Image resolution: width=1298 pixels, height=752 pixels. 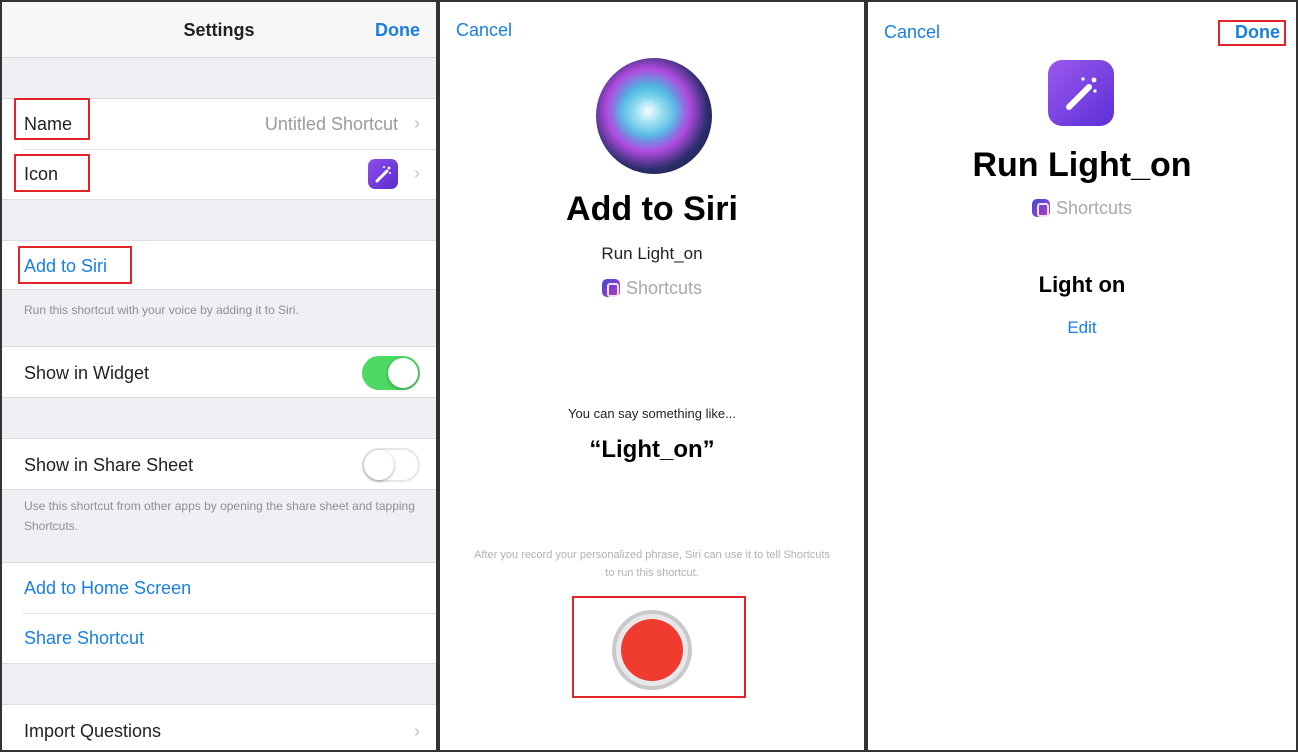 I want to click on add-home-screen-link: Add to Home Screen, so click(x=107, y=588).